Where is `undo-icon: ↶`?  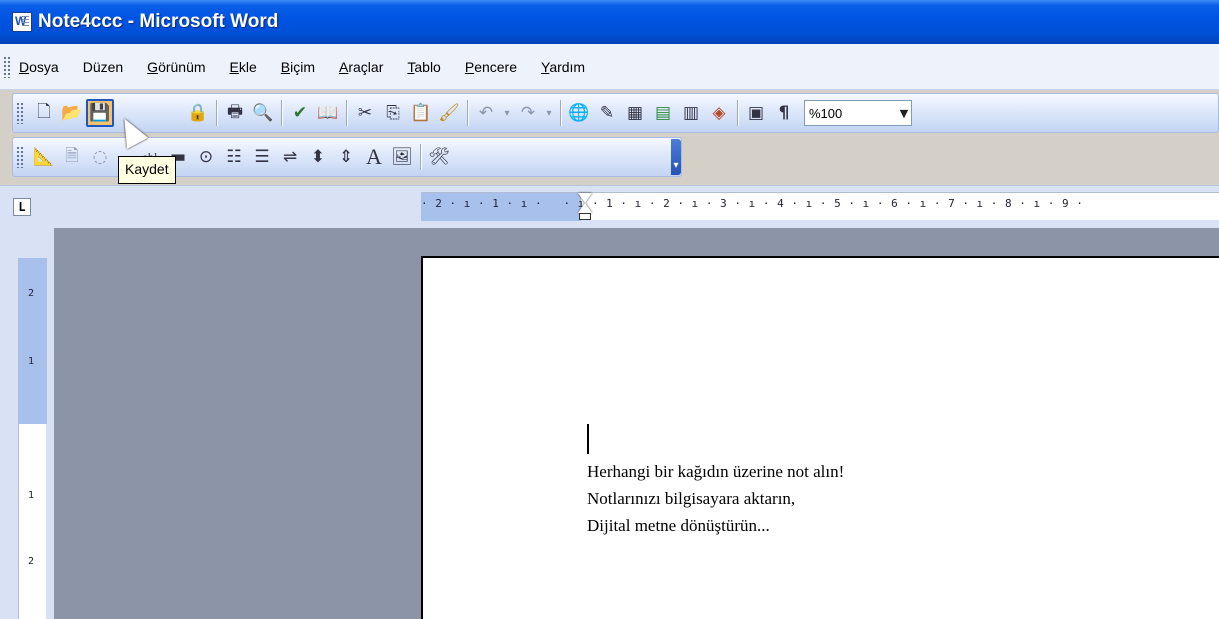 undo-icon: ↶ is located at coordinates (486, 113).